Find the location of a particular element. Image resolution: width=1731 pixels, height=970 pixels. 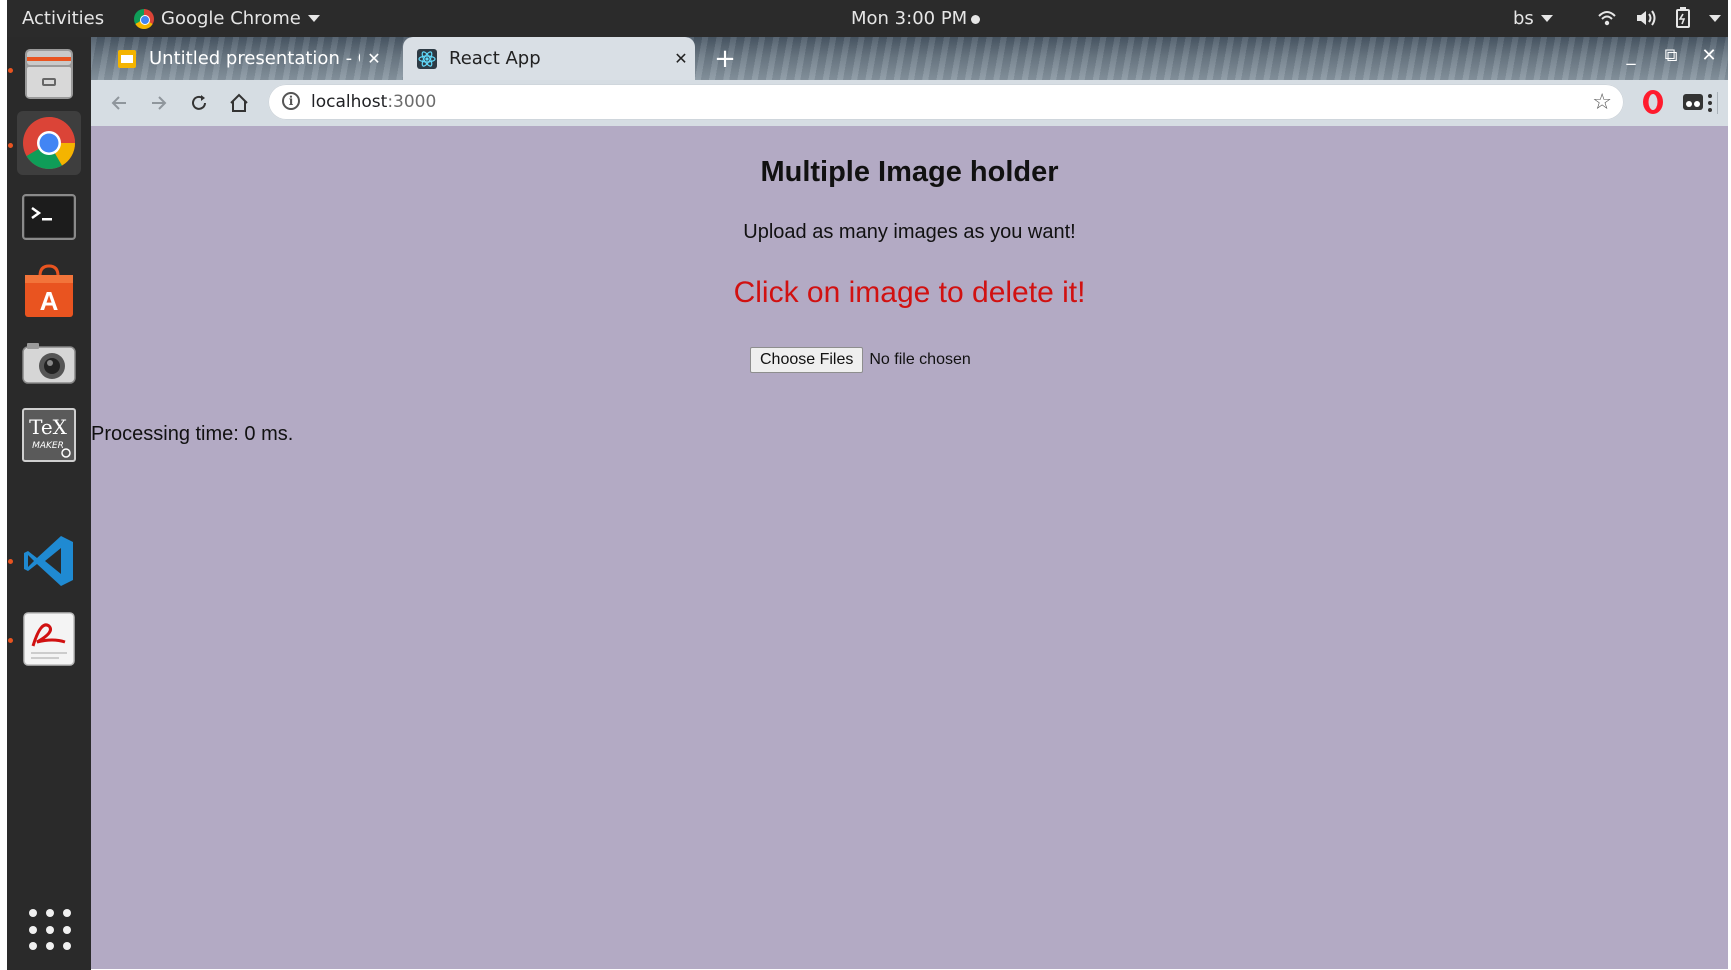

app-menu-label: Google Chrome is located at coordinates (231, 18).